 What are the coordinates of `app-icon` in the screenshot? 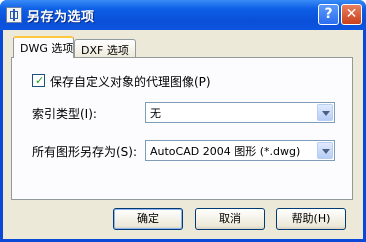 It's located at (14, 15).